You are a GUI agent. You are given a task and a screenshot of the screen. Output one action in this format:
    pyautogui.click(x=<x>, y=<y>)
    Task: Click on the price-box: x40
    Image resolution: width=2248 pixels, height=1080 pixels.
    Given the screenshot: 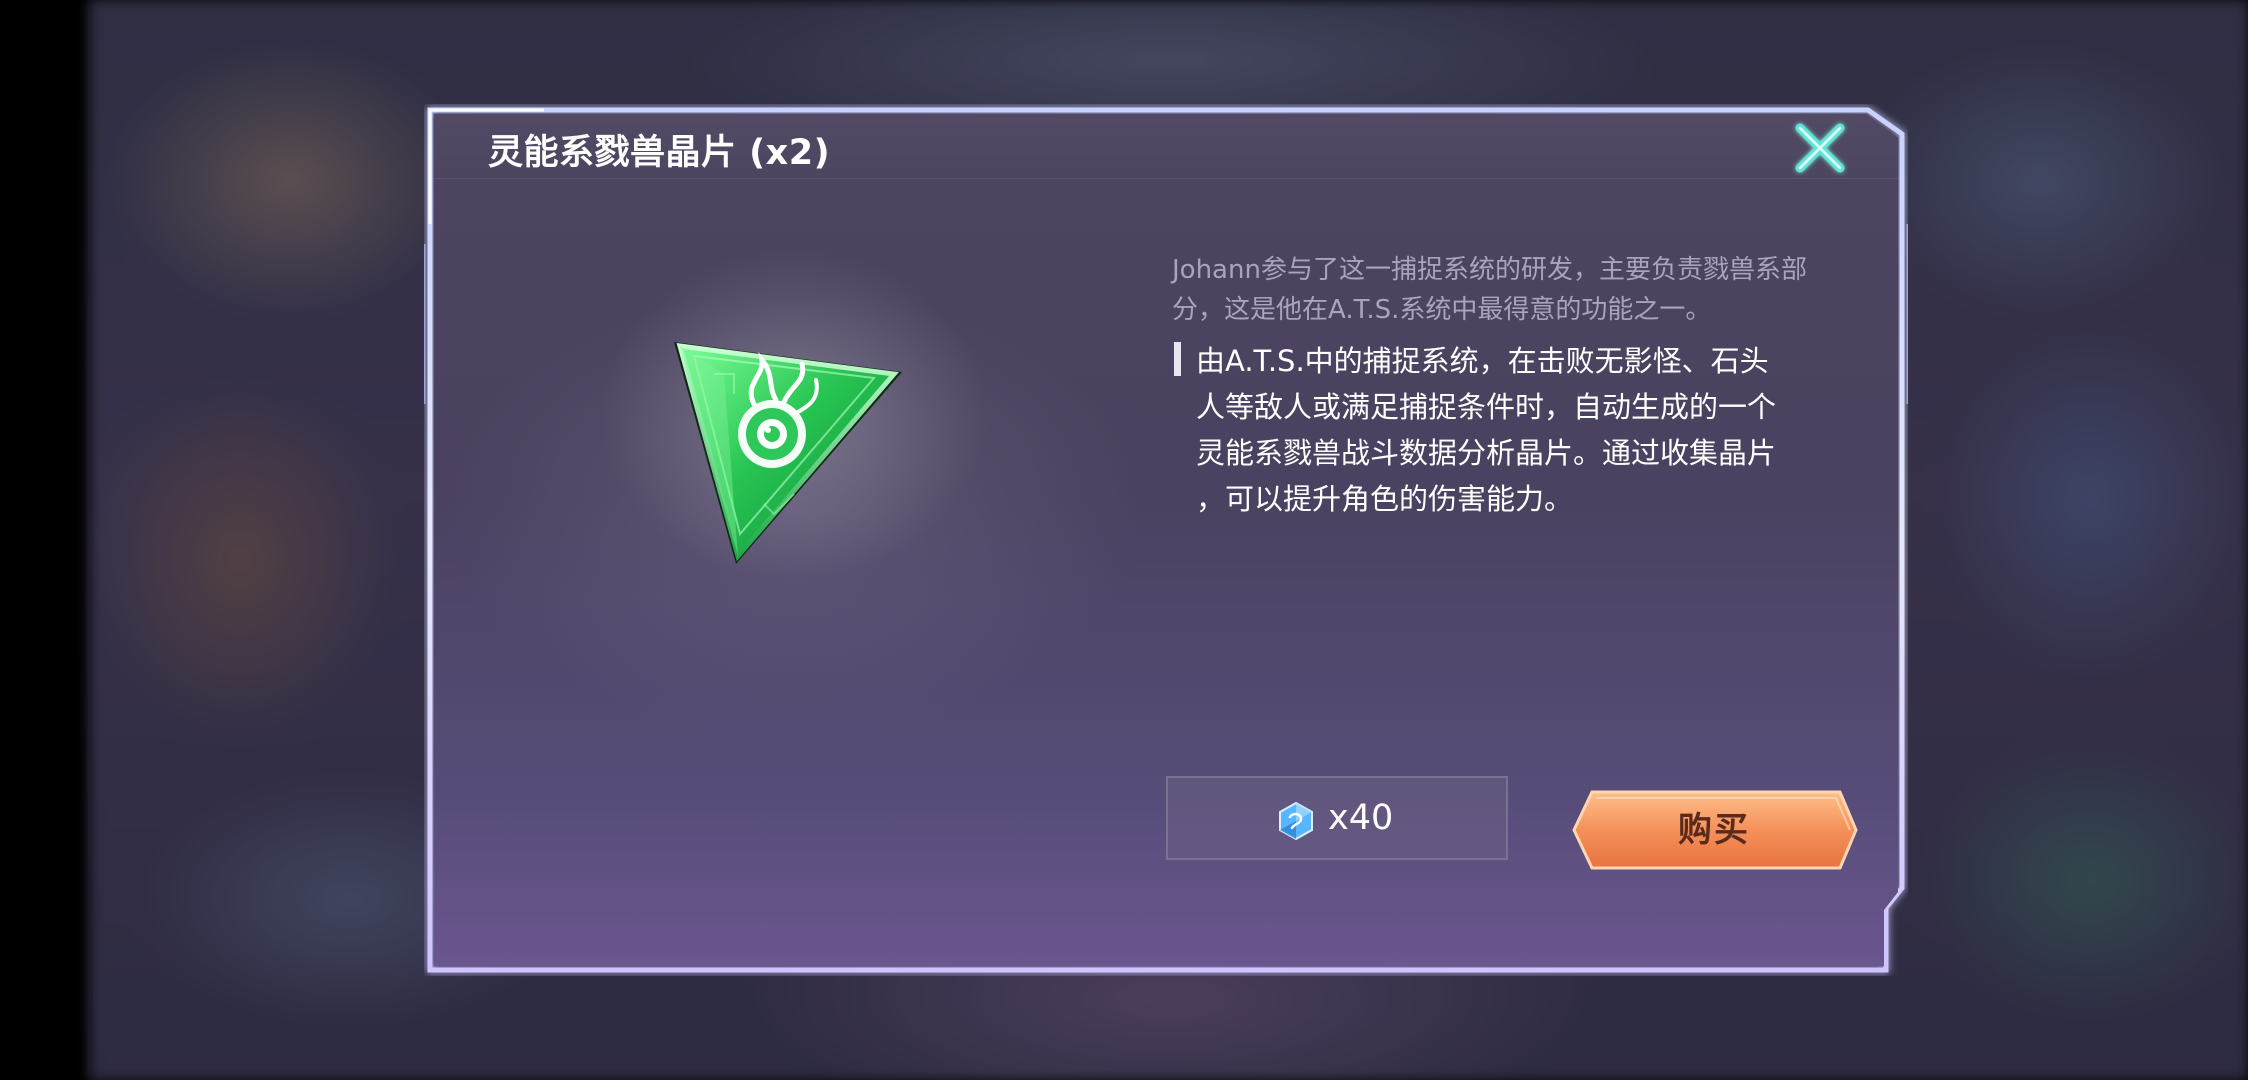 What is the action you would take?
    pyautogui.click(x=1337, y=818)
    